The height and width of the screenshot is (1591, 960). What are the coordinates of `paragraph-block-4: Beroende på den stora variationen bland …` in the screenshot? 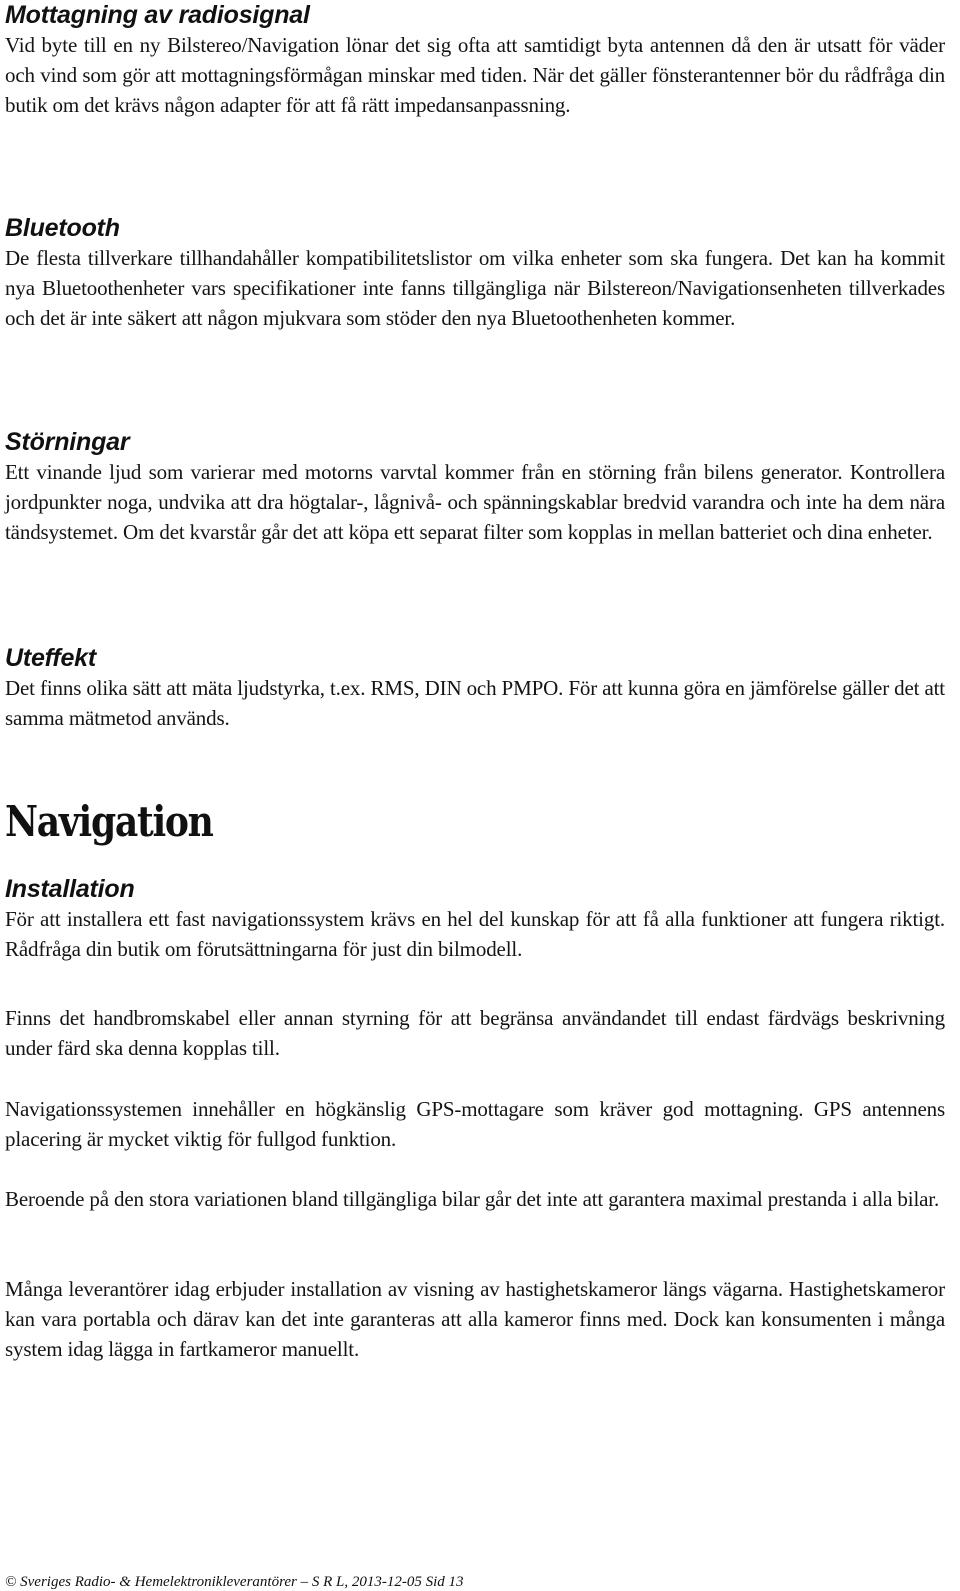 It's located at (475, 1199).